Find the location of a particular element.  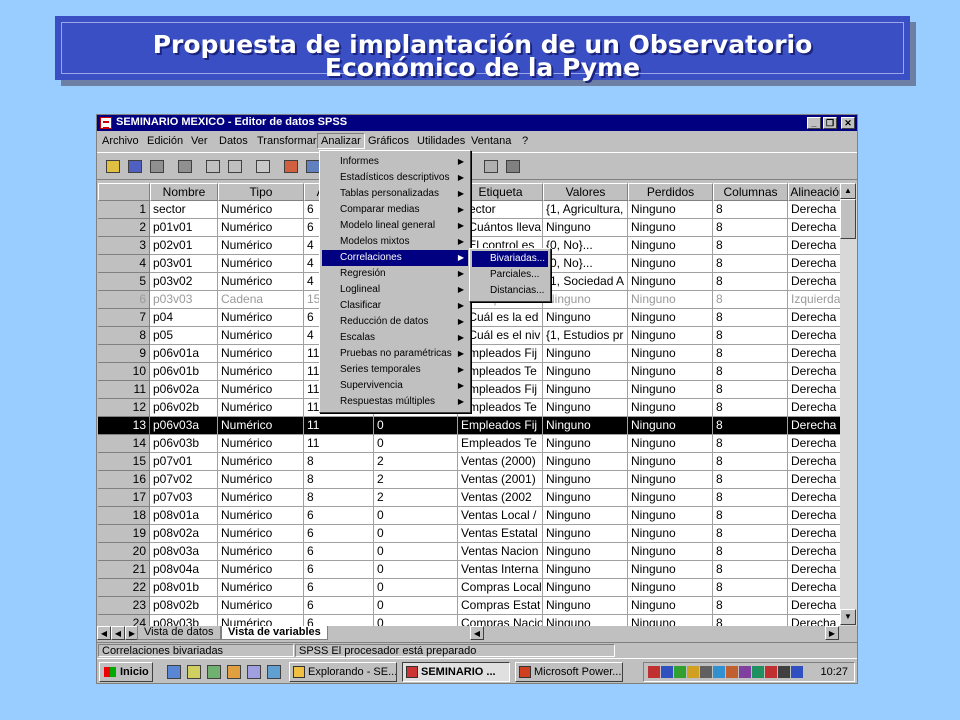

table-cell: p02v01 is located at coordinates (184, 246).